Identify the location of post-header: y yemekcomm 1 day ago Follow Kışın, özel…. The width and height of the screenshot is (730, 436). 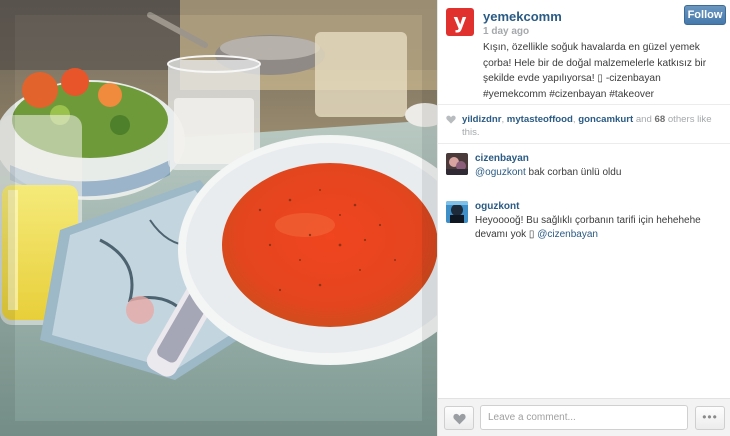
(584, 52).